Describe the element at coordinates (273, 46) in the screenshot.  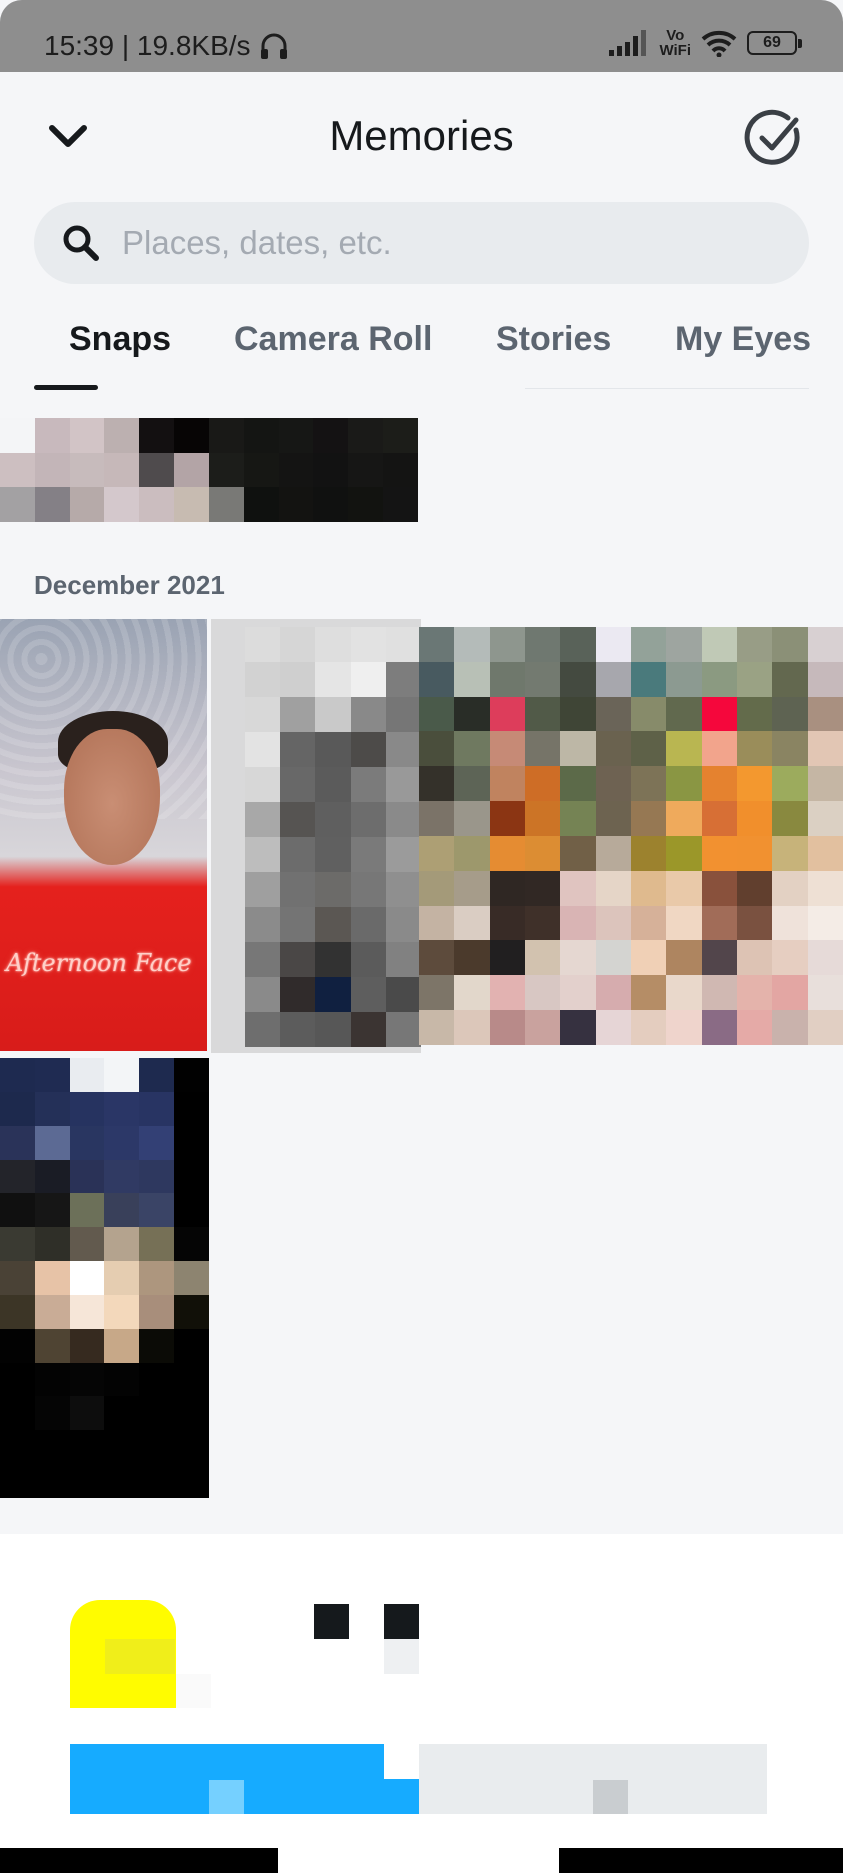
I see `headphones-icon` at that location.